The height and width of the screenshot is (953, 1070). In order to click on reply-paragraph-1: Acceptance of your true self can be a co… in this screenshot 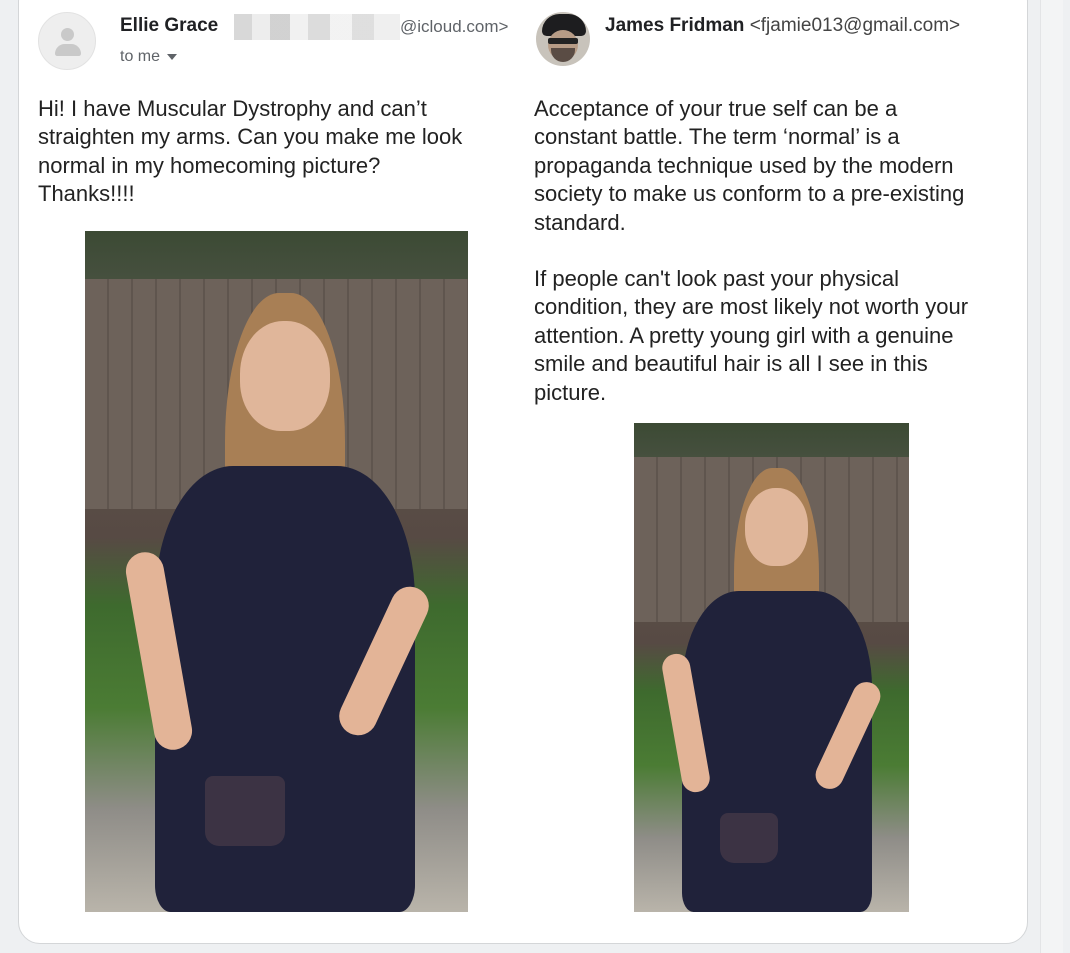, I will do `click(749, 165)`.